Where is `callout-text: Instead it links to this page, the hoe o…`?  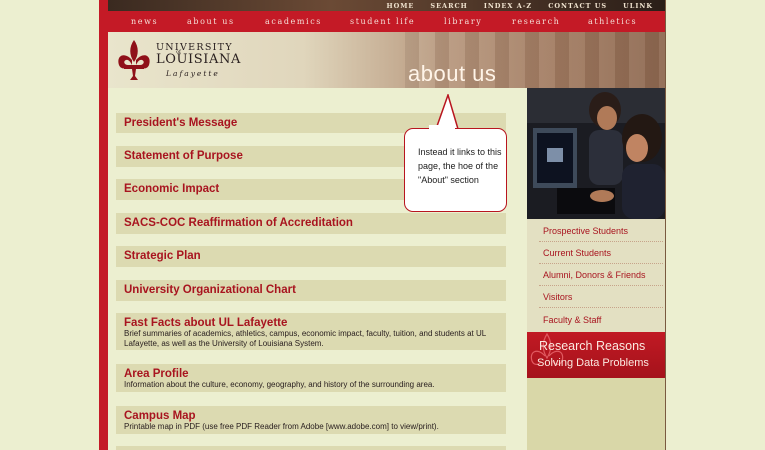
callout-text: Instead it links to this page, the hoe o… is located at coordinates (460, 166).